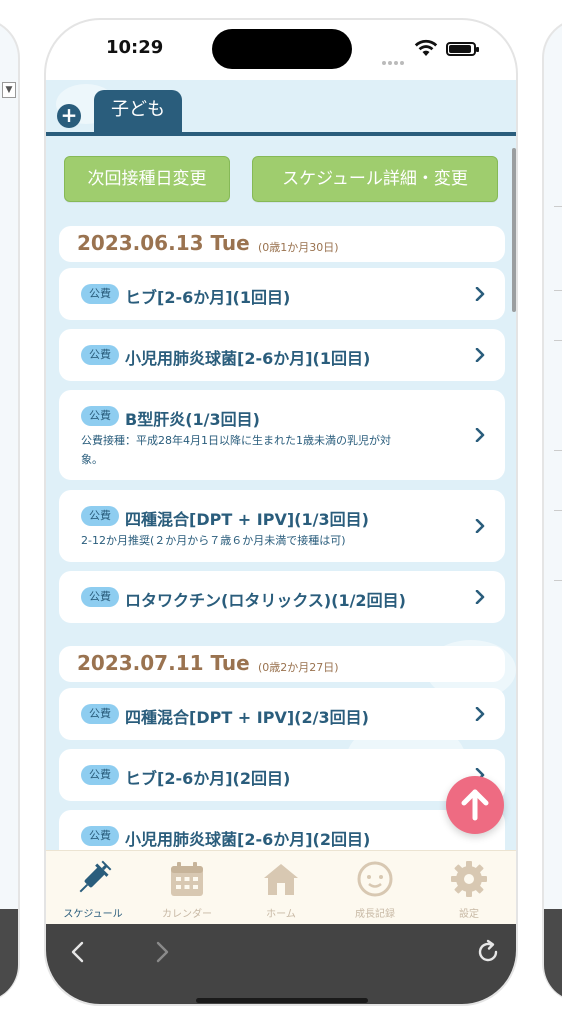 Image resolution: width=562 pixels, height=1024 pixels. I want to click on vaccine-name: 小児用肺炎球菌[2-6か月](2回目), so click(248, 839).